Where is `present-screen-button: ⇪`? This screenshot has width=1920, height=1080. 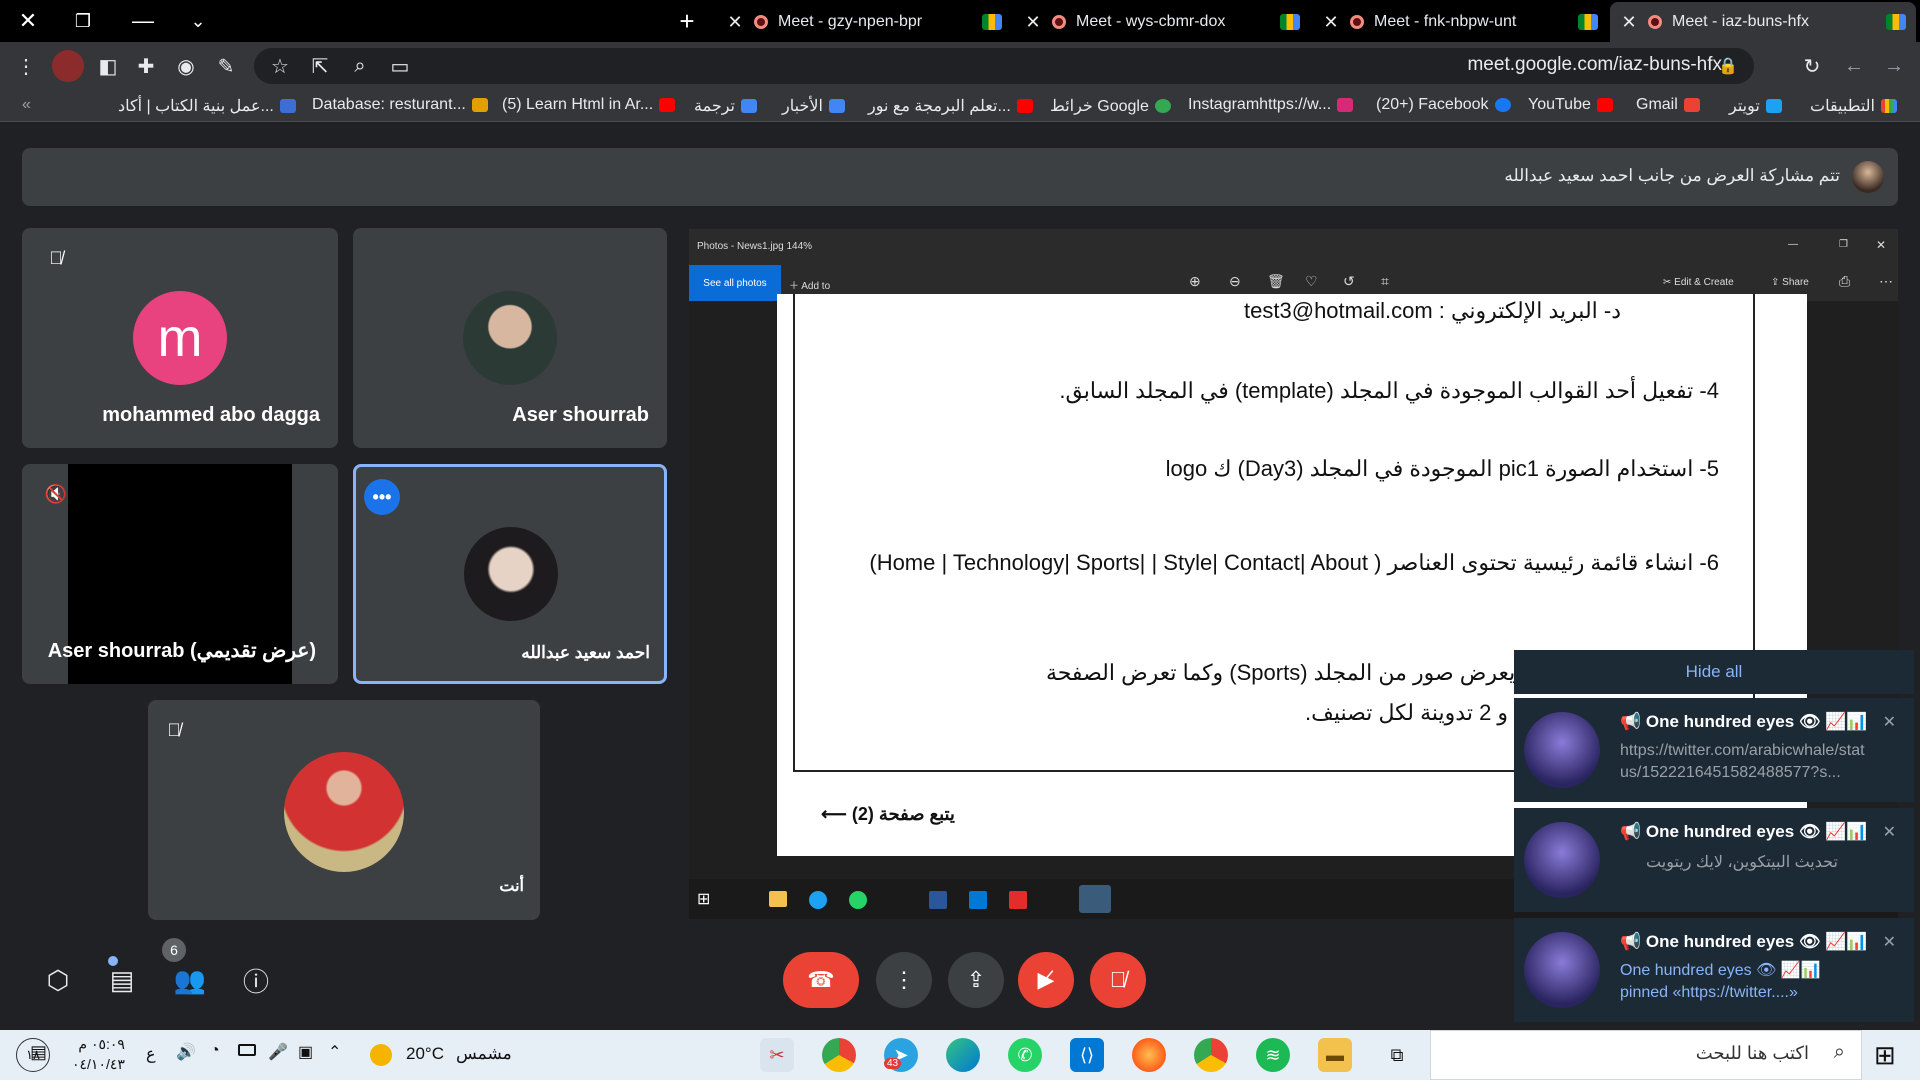 present-screen-button: ⇪ is located at coordinates (976, 980).